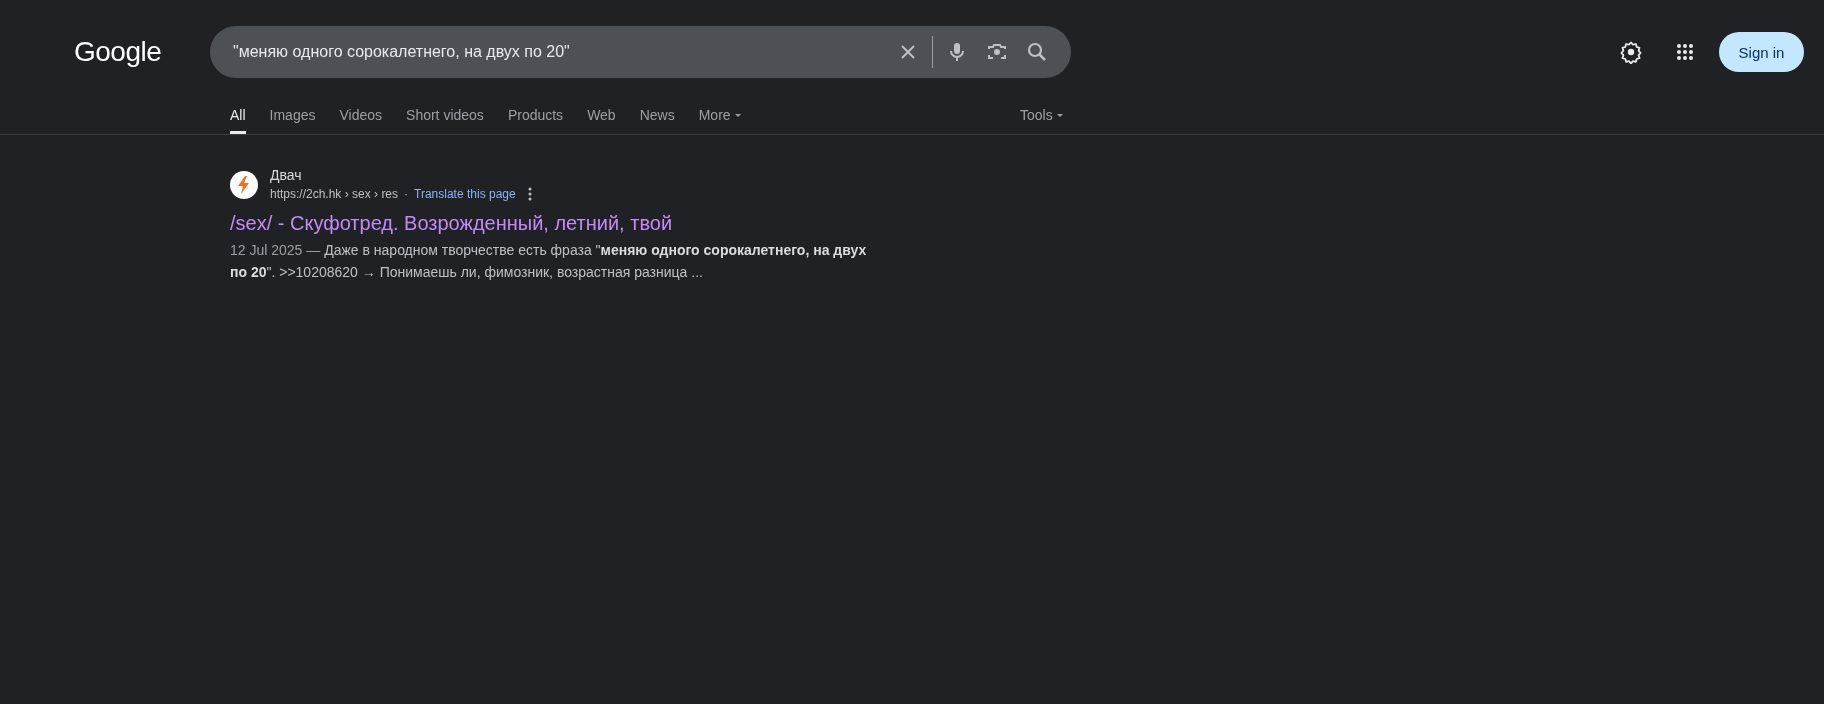 Image resolution: width=1824 pixels, height=704 pixels. Describe the element at coordinates (404, 175) in the screenshot. I see `site-name: Двач` at that location.